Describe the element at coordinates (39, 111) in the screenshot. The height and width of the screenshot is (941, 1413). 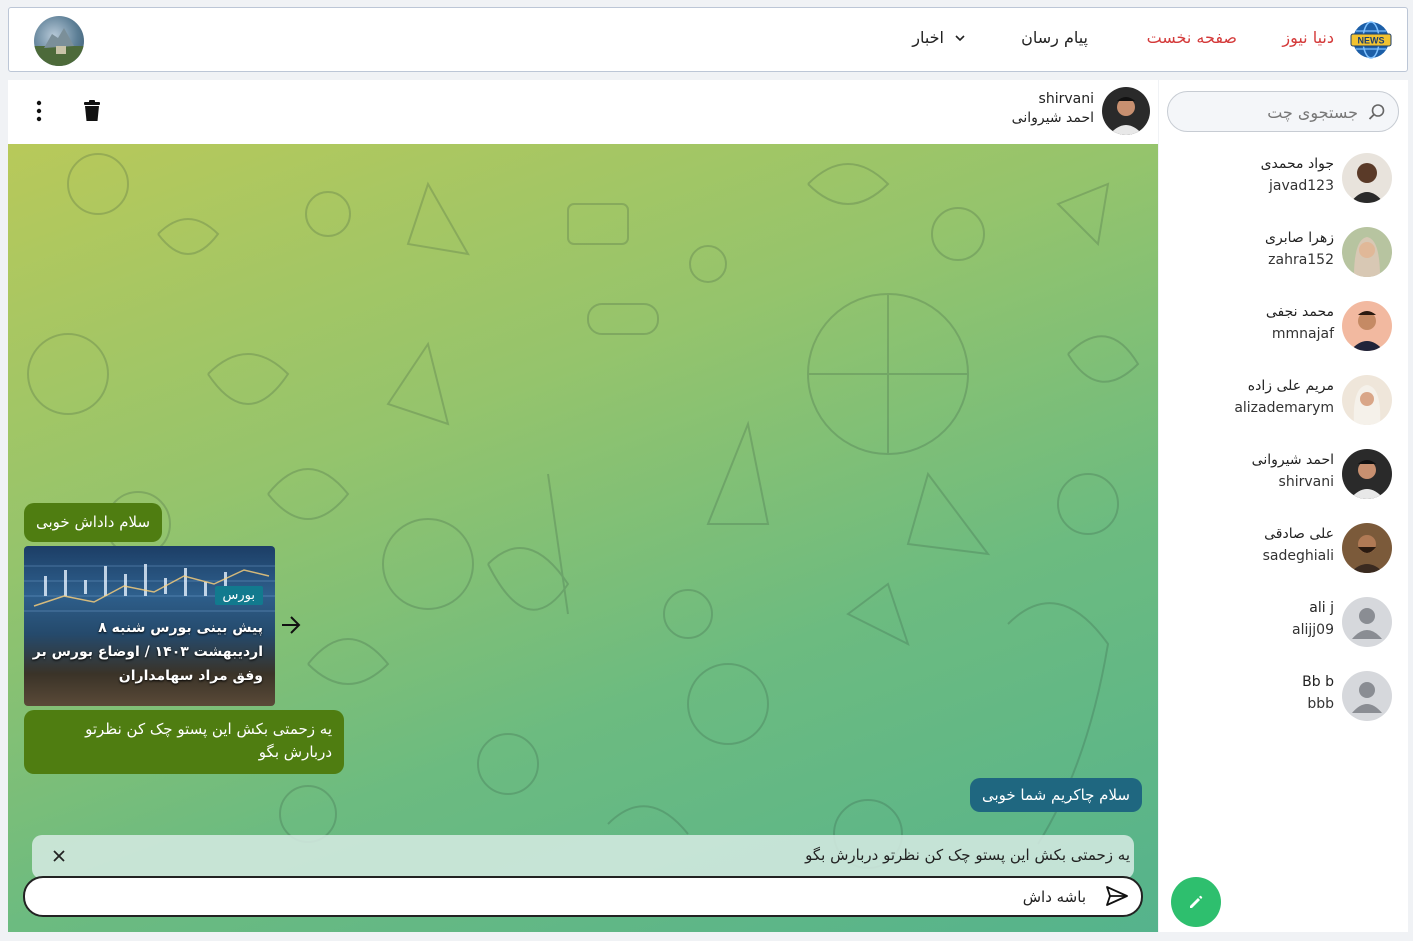
I see `more-options-icon` at that location.